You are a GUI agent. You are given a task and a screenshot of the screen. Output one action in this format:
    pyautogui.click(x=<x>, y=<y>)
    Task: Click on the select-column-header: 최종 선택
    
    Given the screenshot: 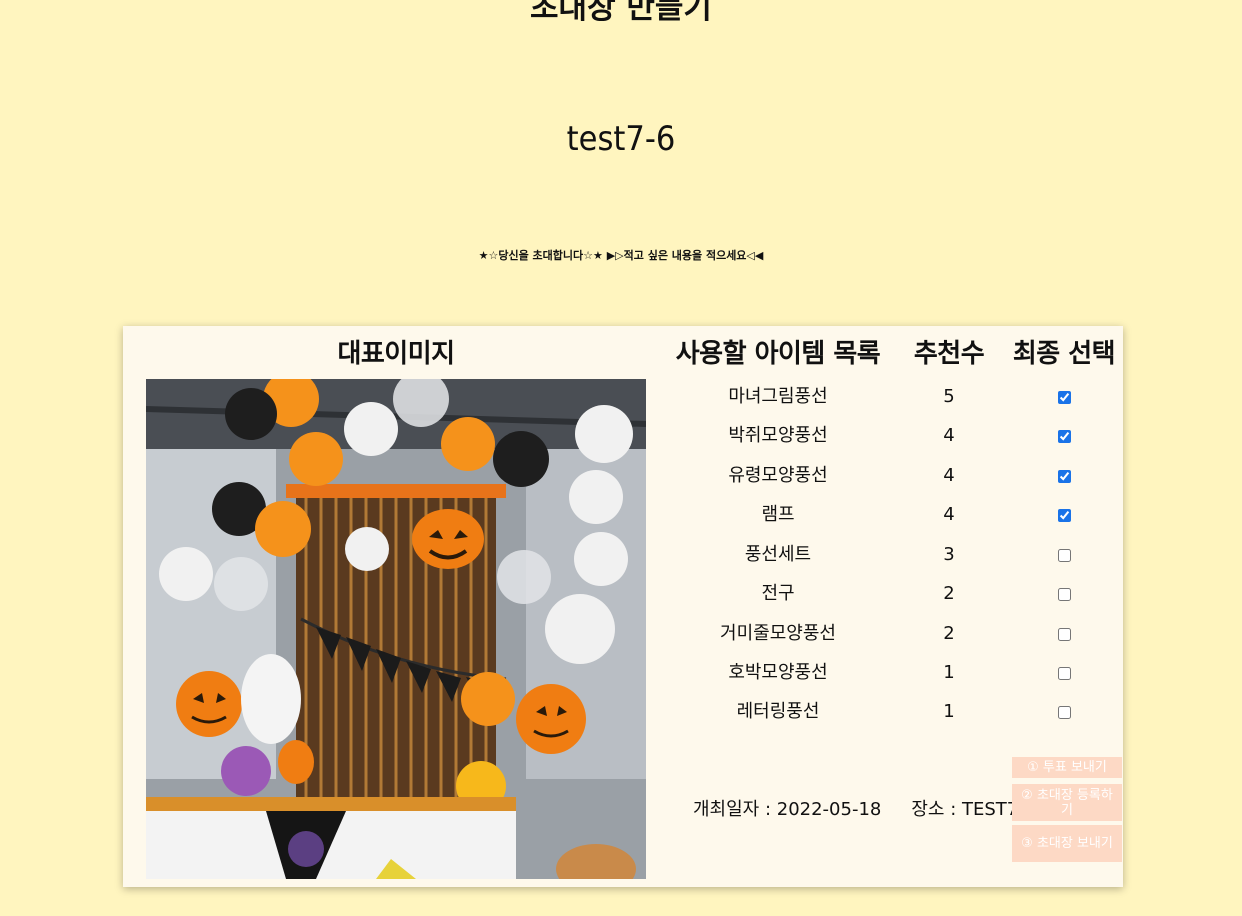 What is the action you would take?
    pyautogui.click(x=1064, y=354)
    